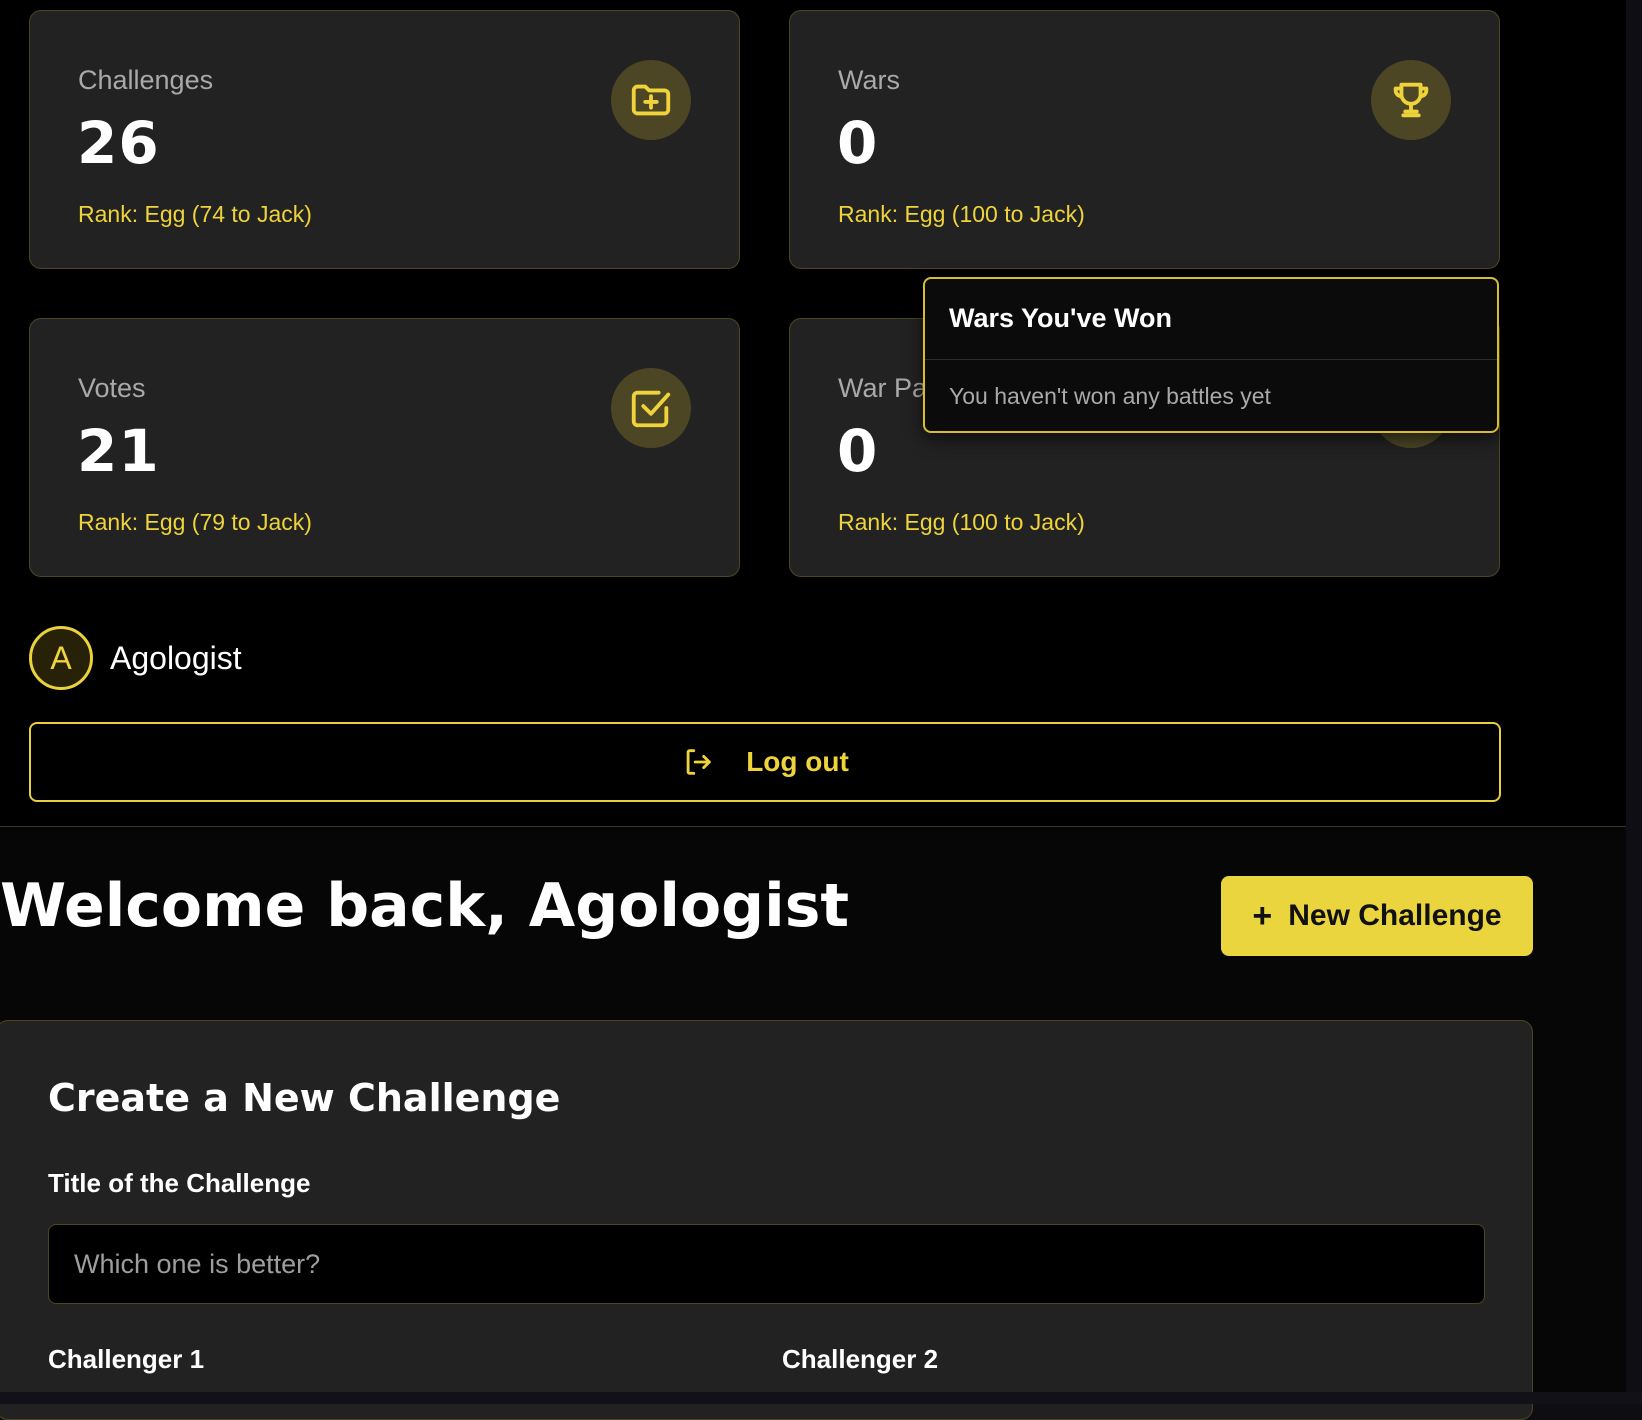  I want to click on username: Agologist, so click(176, 657).